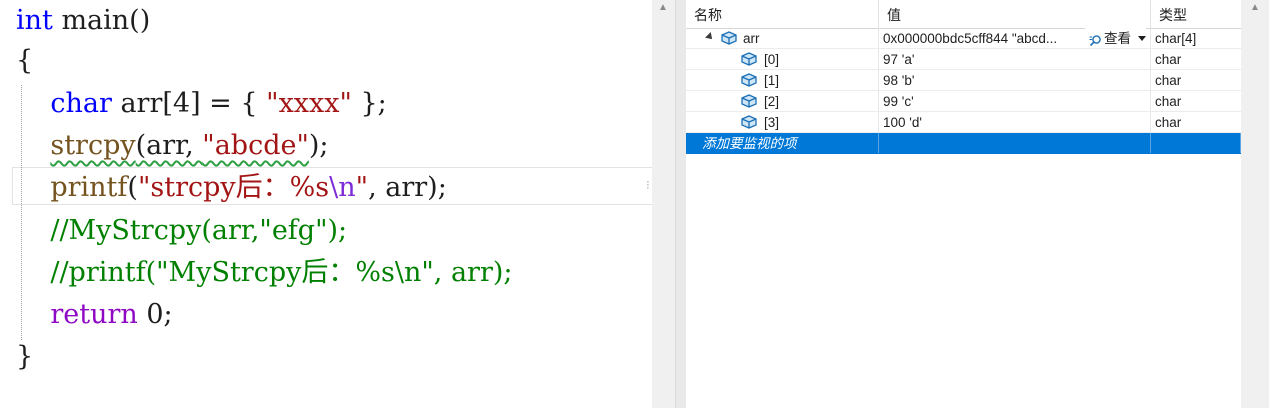 The image size is (1269, 408). I want to click on add-watch-value-cell, so click(1015, 143).